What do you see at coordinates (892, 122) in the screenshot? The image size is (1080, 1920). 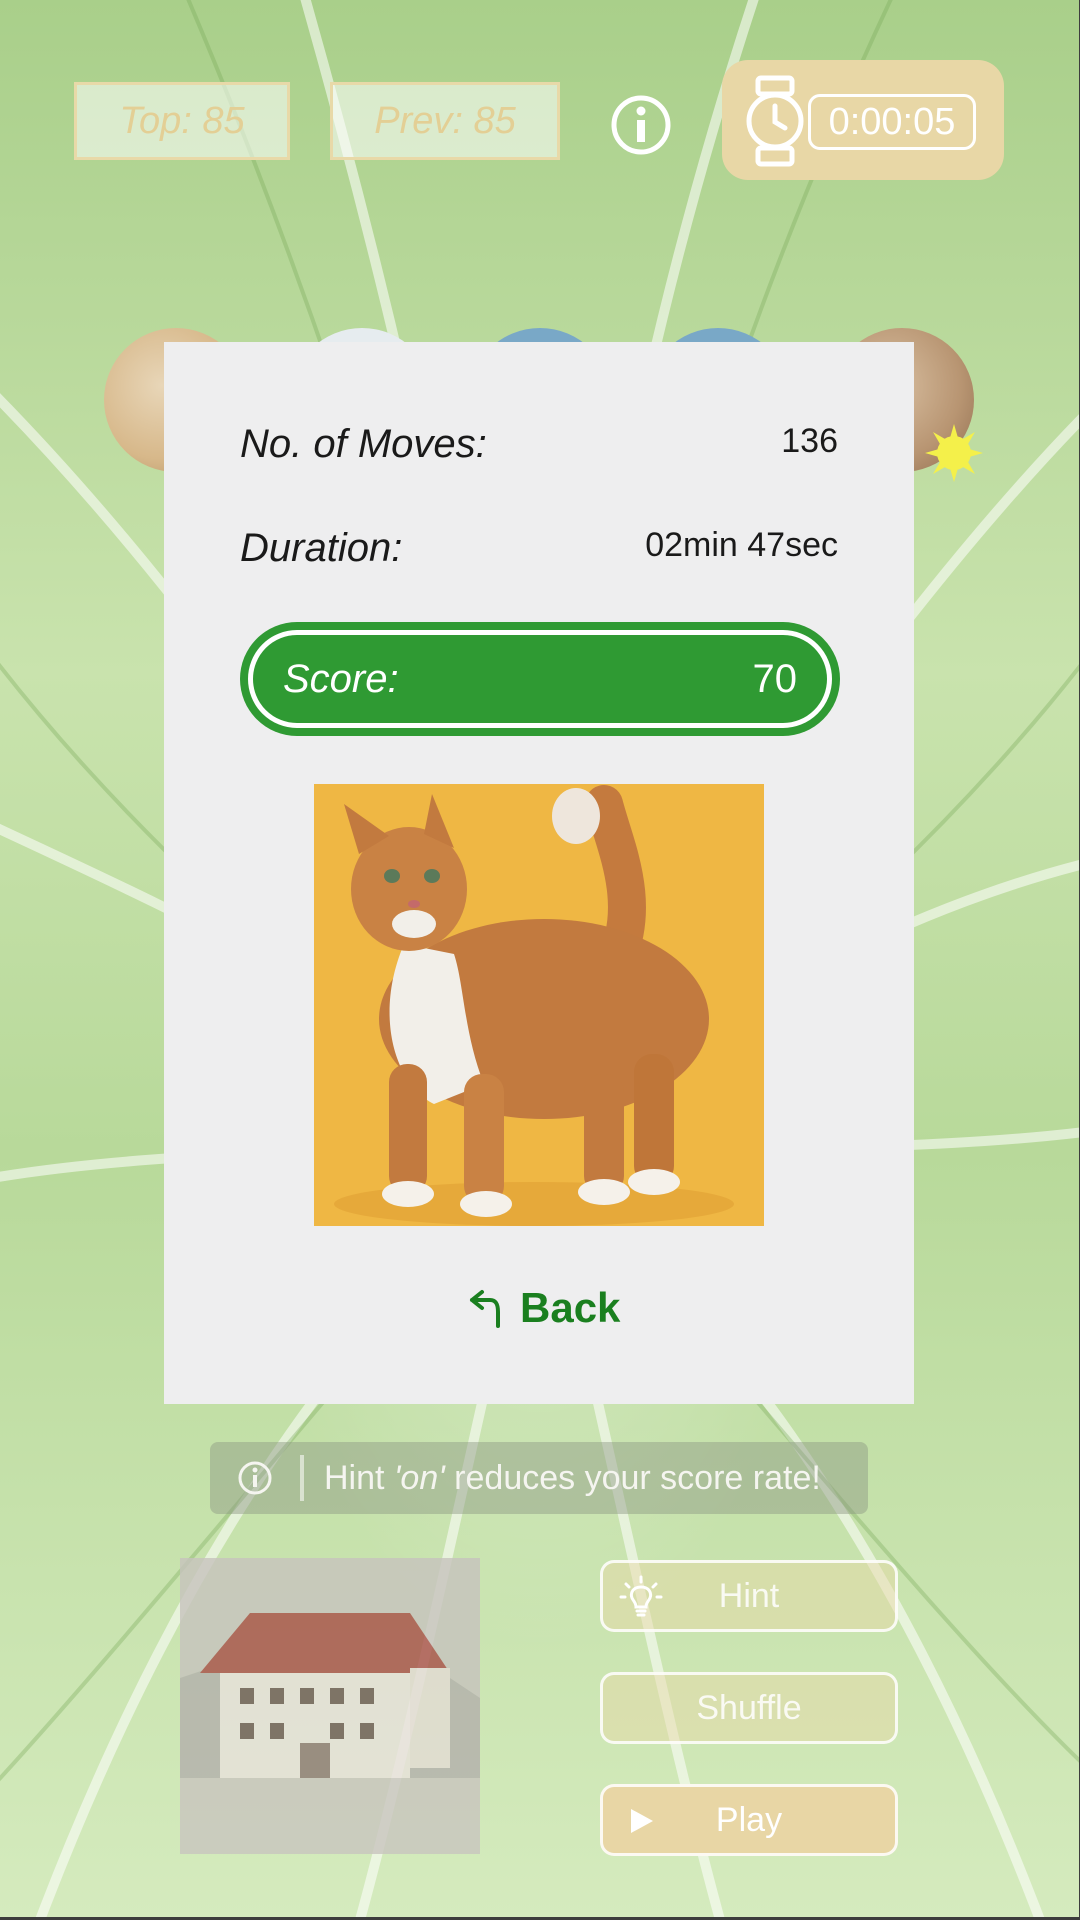 I see `timer-value: 0:00:05` at bounding box center [892, 122].